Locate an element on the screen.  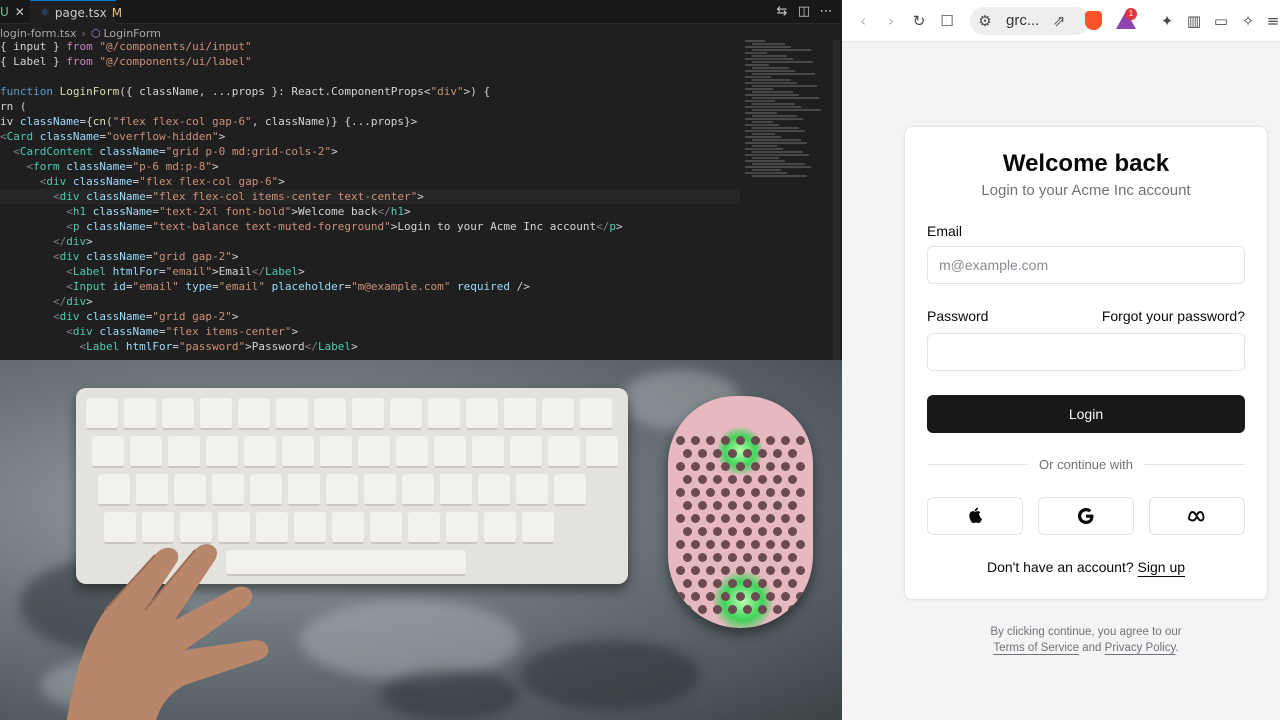
forgot-password-link: Forgot your password? is located at coordinates (1163, 316).